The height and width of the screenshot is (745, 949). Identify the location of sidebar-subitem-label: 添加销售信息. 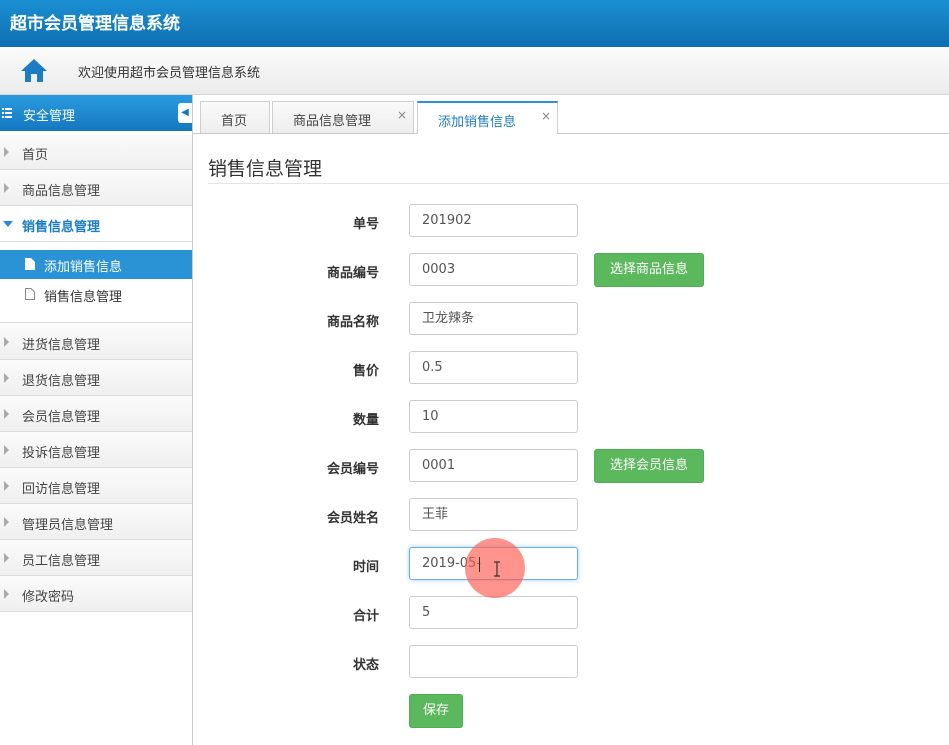
(83, 267).